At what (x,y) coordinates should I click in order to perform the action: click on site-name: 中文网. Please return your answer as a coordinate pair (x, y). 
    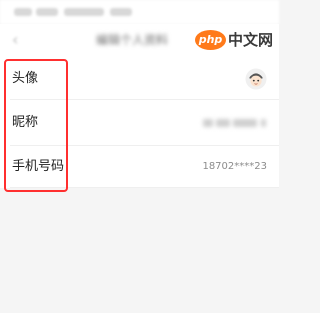
    Looking at the image, I should click on (251, 40).